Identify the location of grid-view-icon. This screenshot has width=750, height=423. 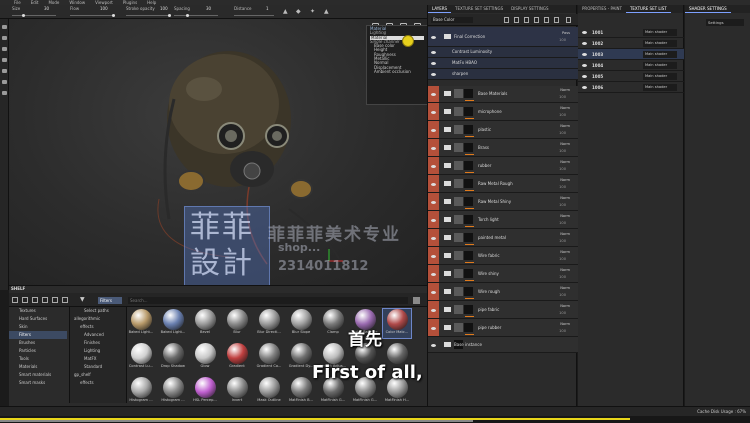
(416, 300).